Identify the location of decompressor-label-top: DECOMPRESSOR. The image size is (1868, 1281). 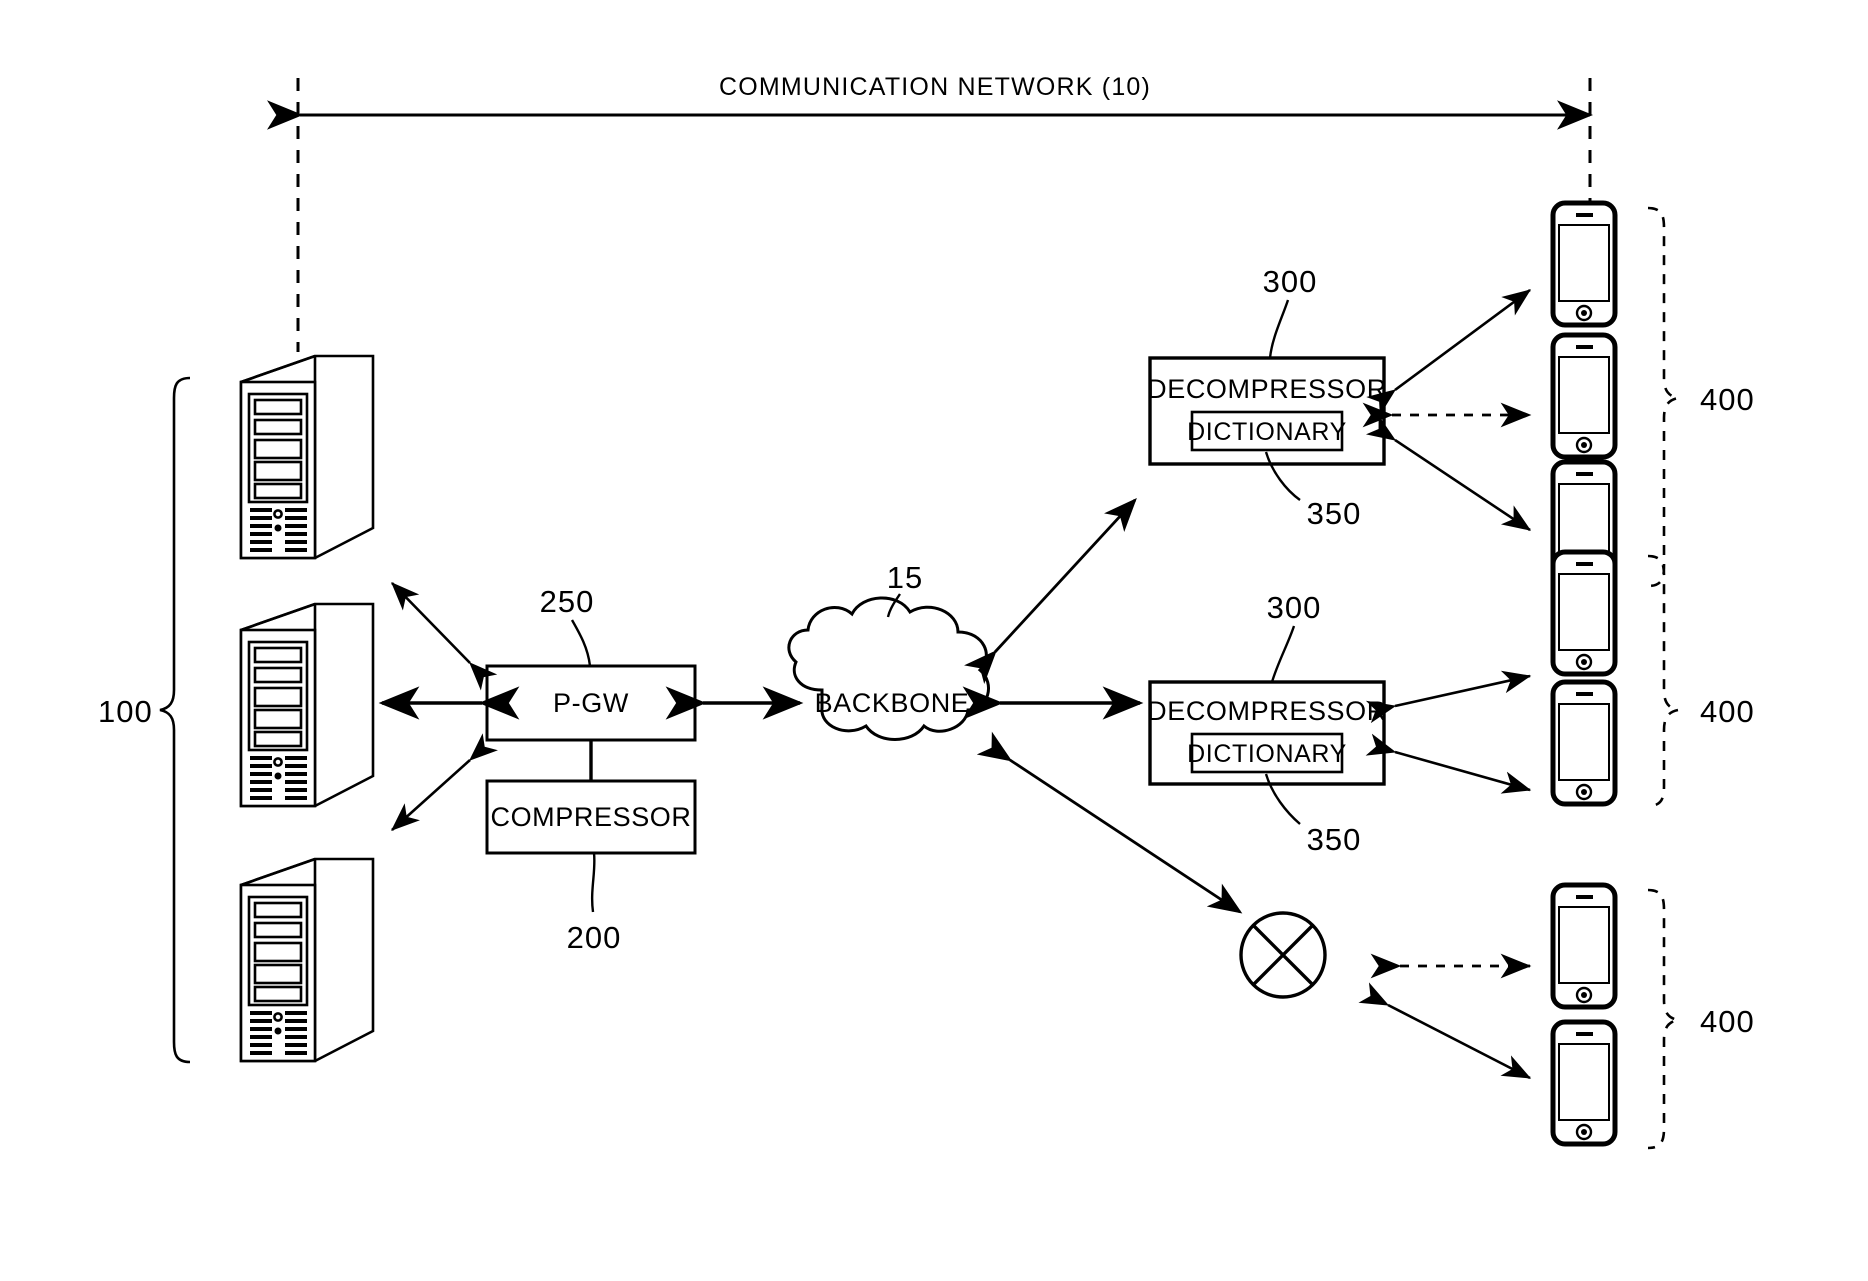
(1267, 389).